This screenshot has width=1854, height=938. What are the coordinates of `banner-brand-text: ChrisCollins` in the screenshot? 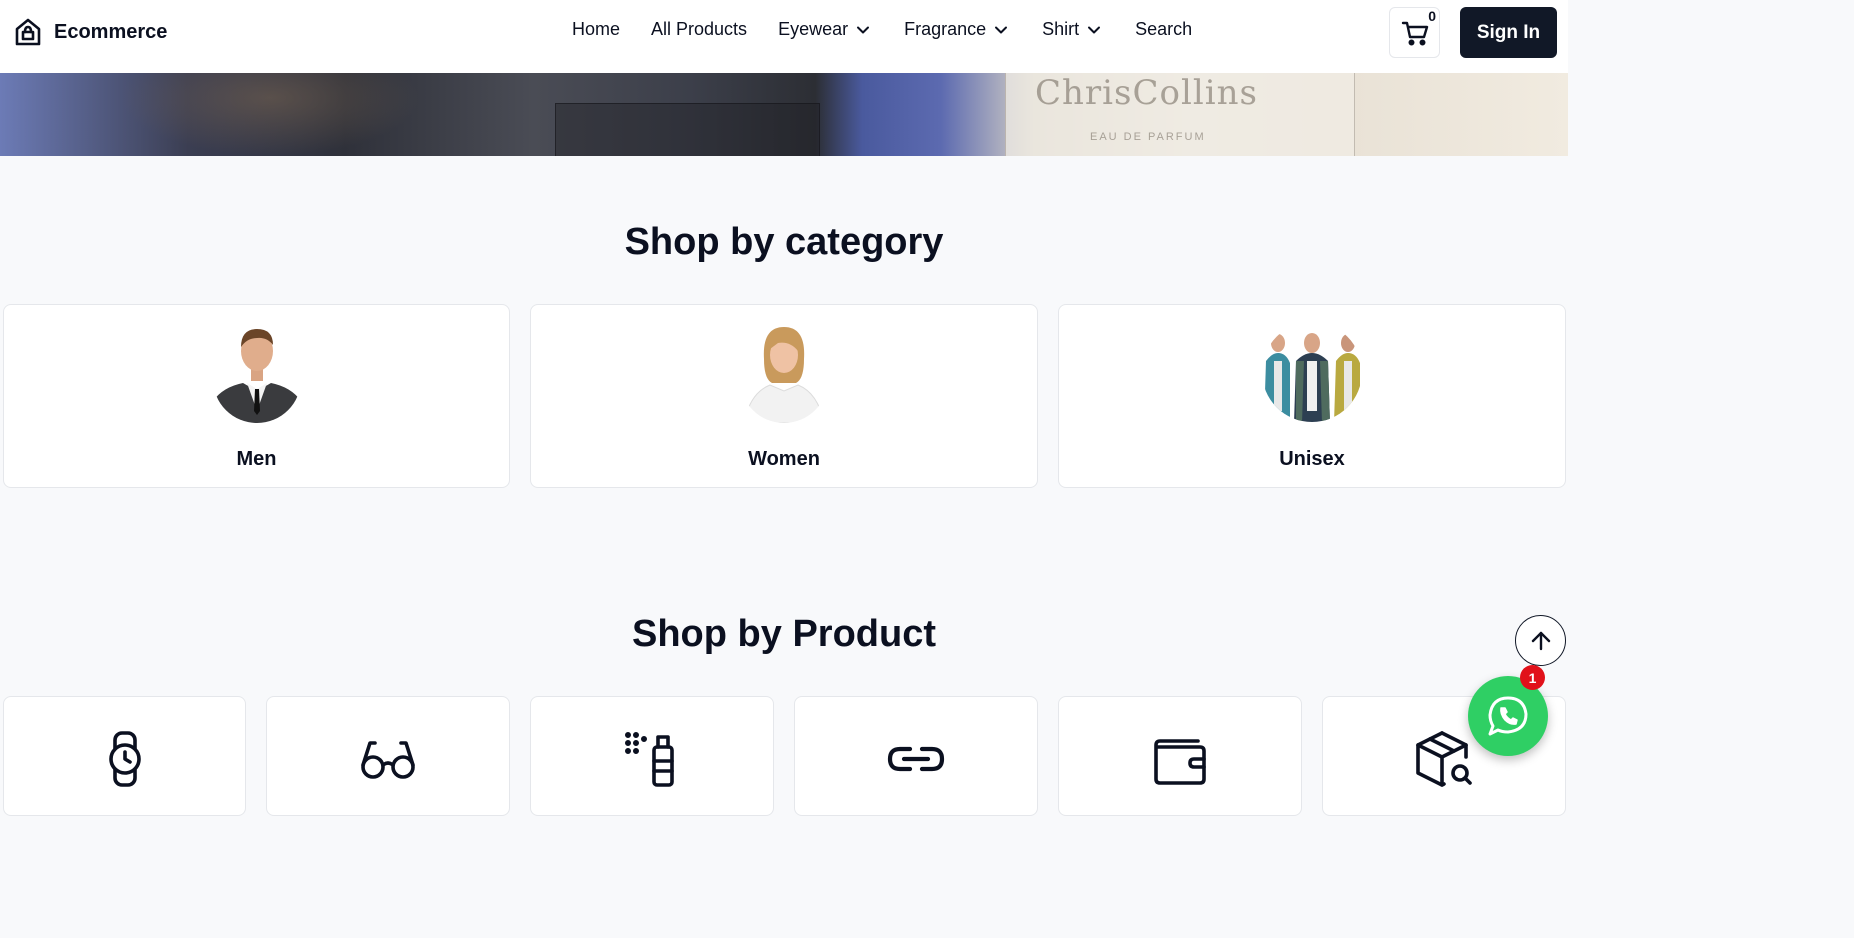 It's located at (1146, 93).